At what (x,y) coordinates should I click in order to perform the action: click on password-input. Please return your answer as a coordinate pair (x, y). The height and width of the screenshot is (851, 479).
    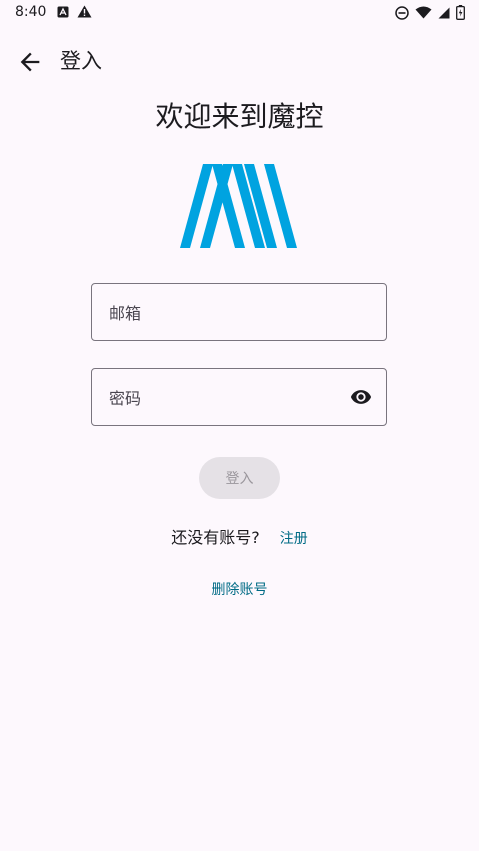
    Looking at the image, I should click on (229, 398).